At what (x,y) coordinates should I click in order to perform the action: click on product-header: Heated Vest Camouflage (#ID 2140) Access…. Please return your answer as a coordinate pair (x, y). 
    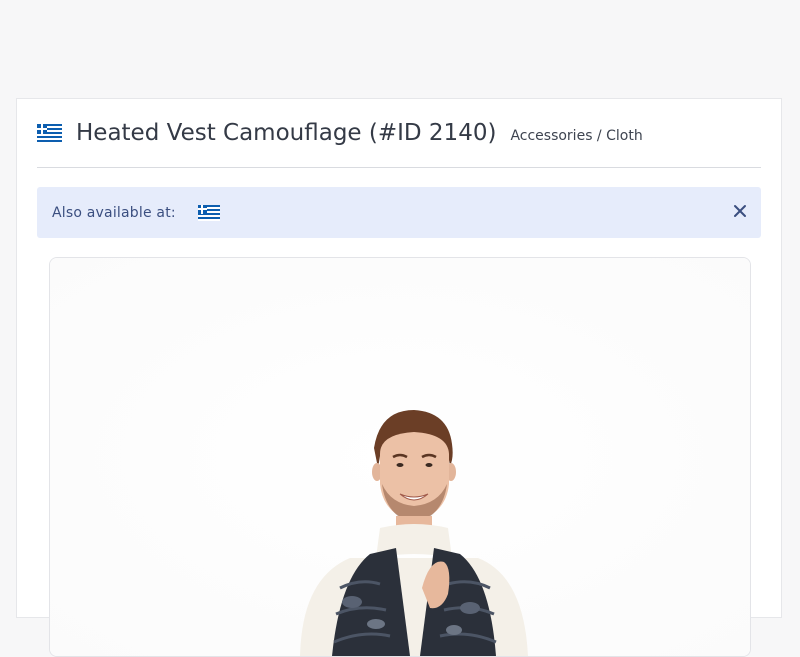
    Looking at the image, I should click on (399, 133).